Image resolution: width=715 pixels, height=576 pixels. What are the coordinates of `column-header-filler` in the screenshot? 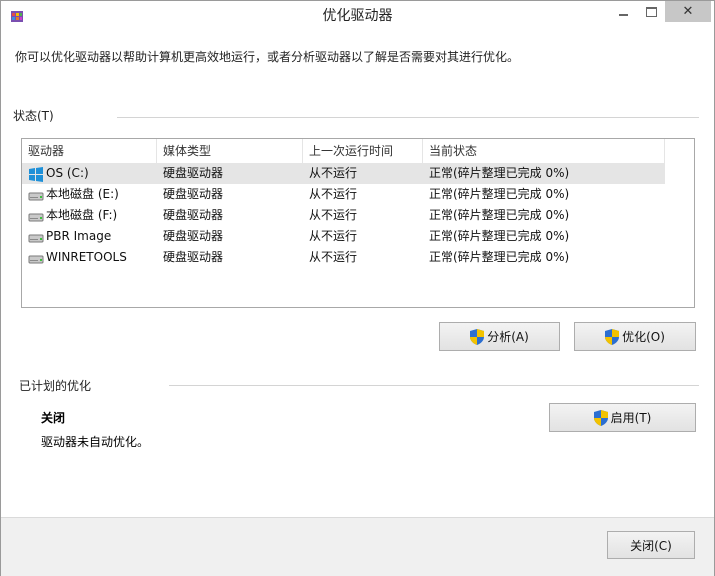 It's located at (679, 151).